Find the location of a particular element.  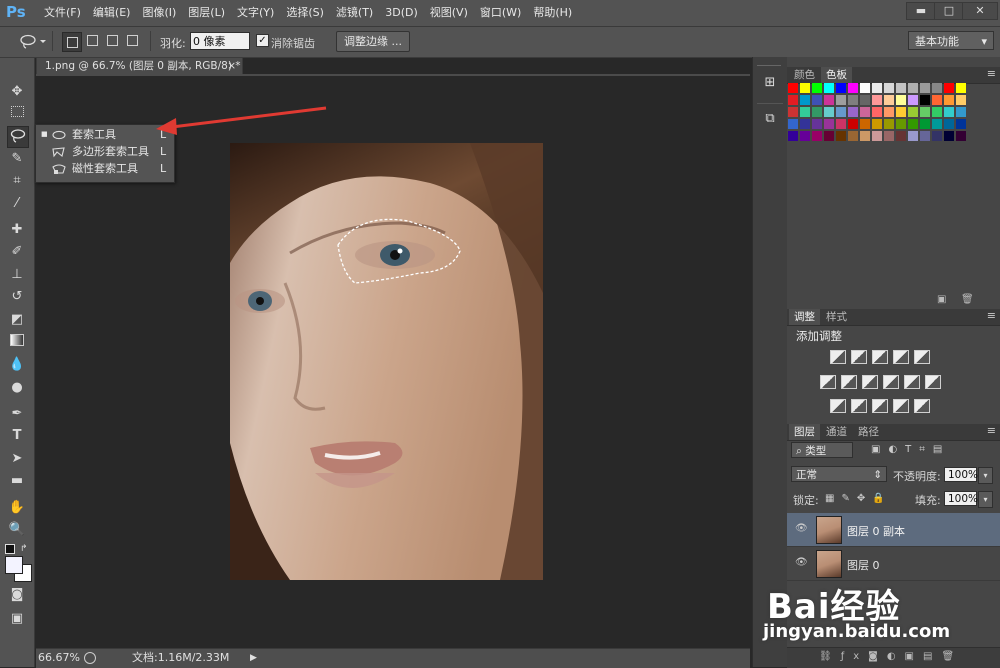

hand-tool-icon: ✋ is located at coordinates (17, 508).